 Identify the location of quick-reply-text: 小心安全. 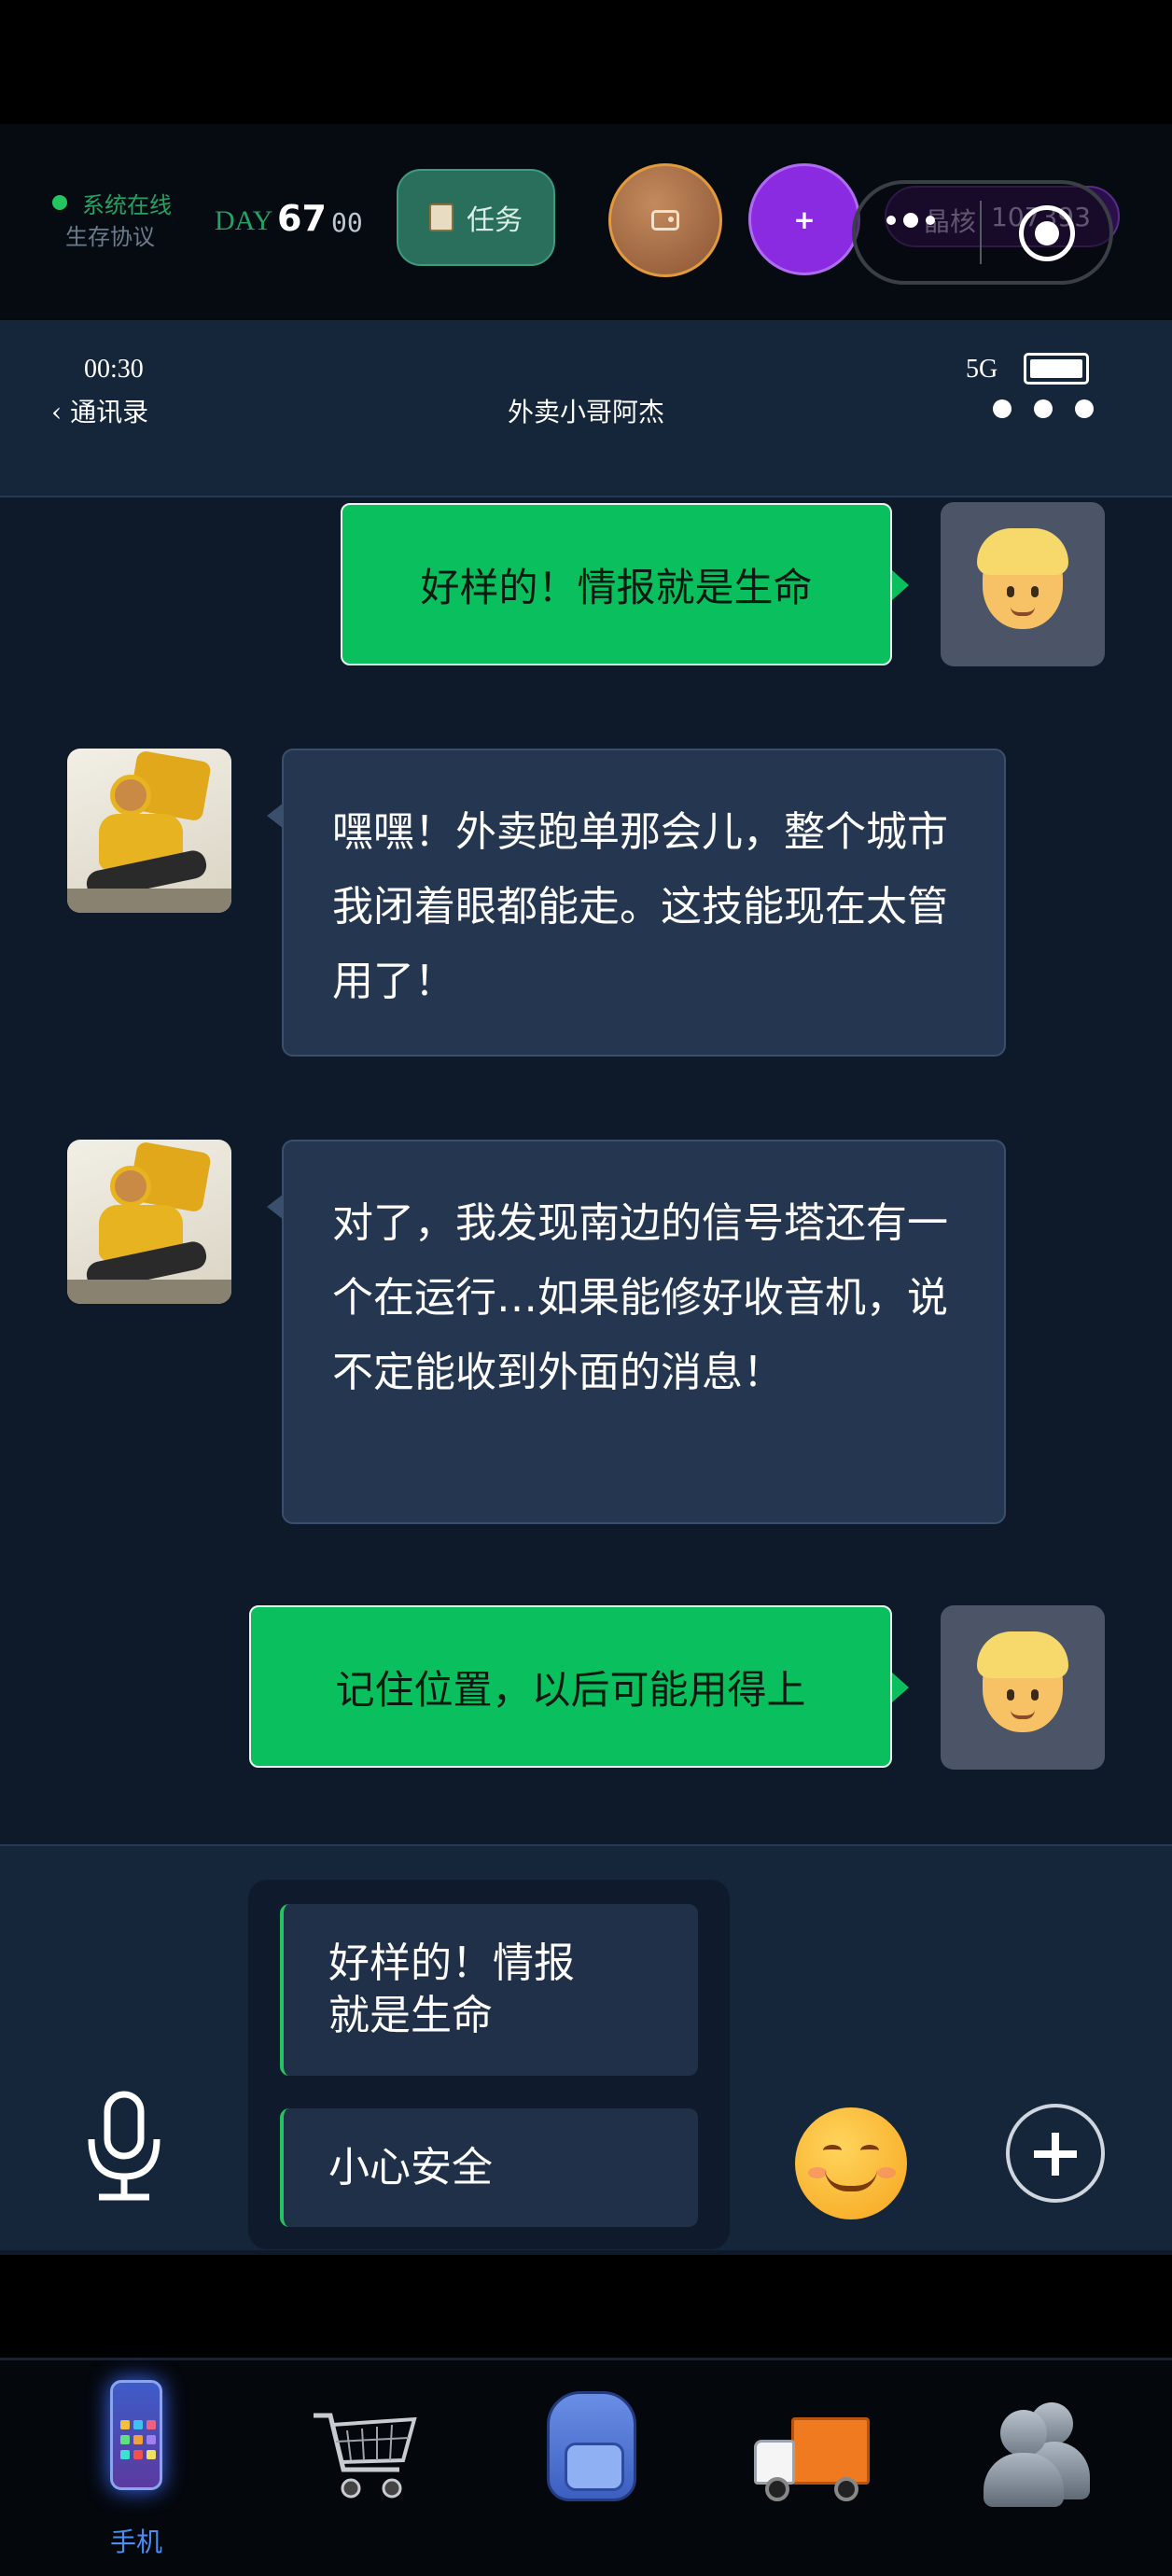
(410, 2167).